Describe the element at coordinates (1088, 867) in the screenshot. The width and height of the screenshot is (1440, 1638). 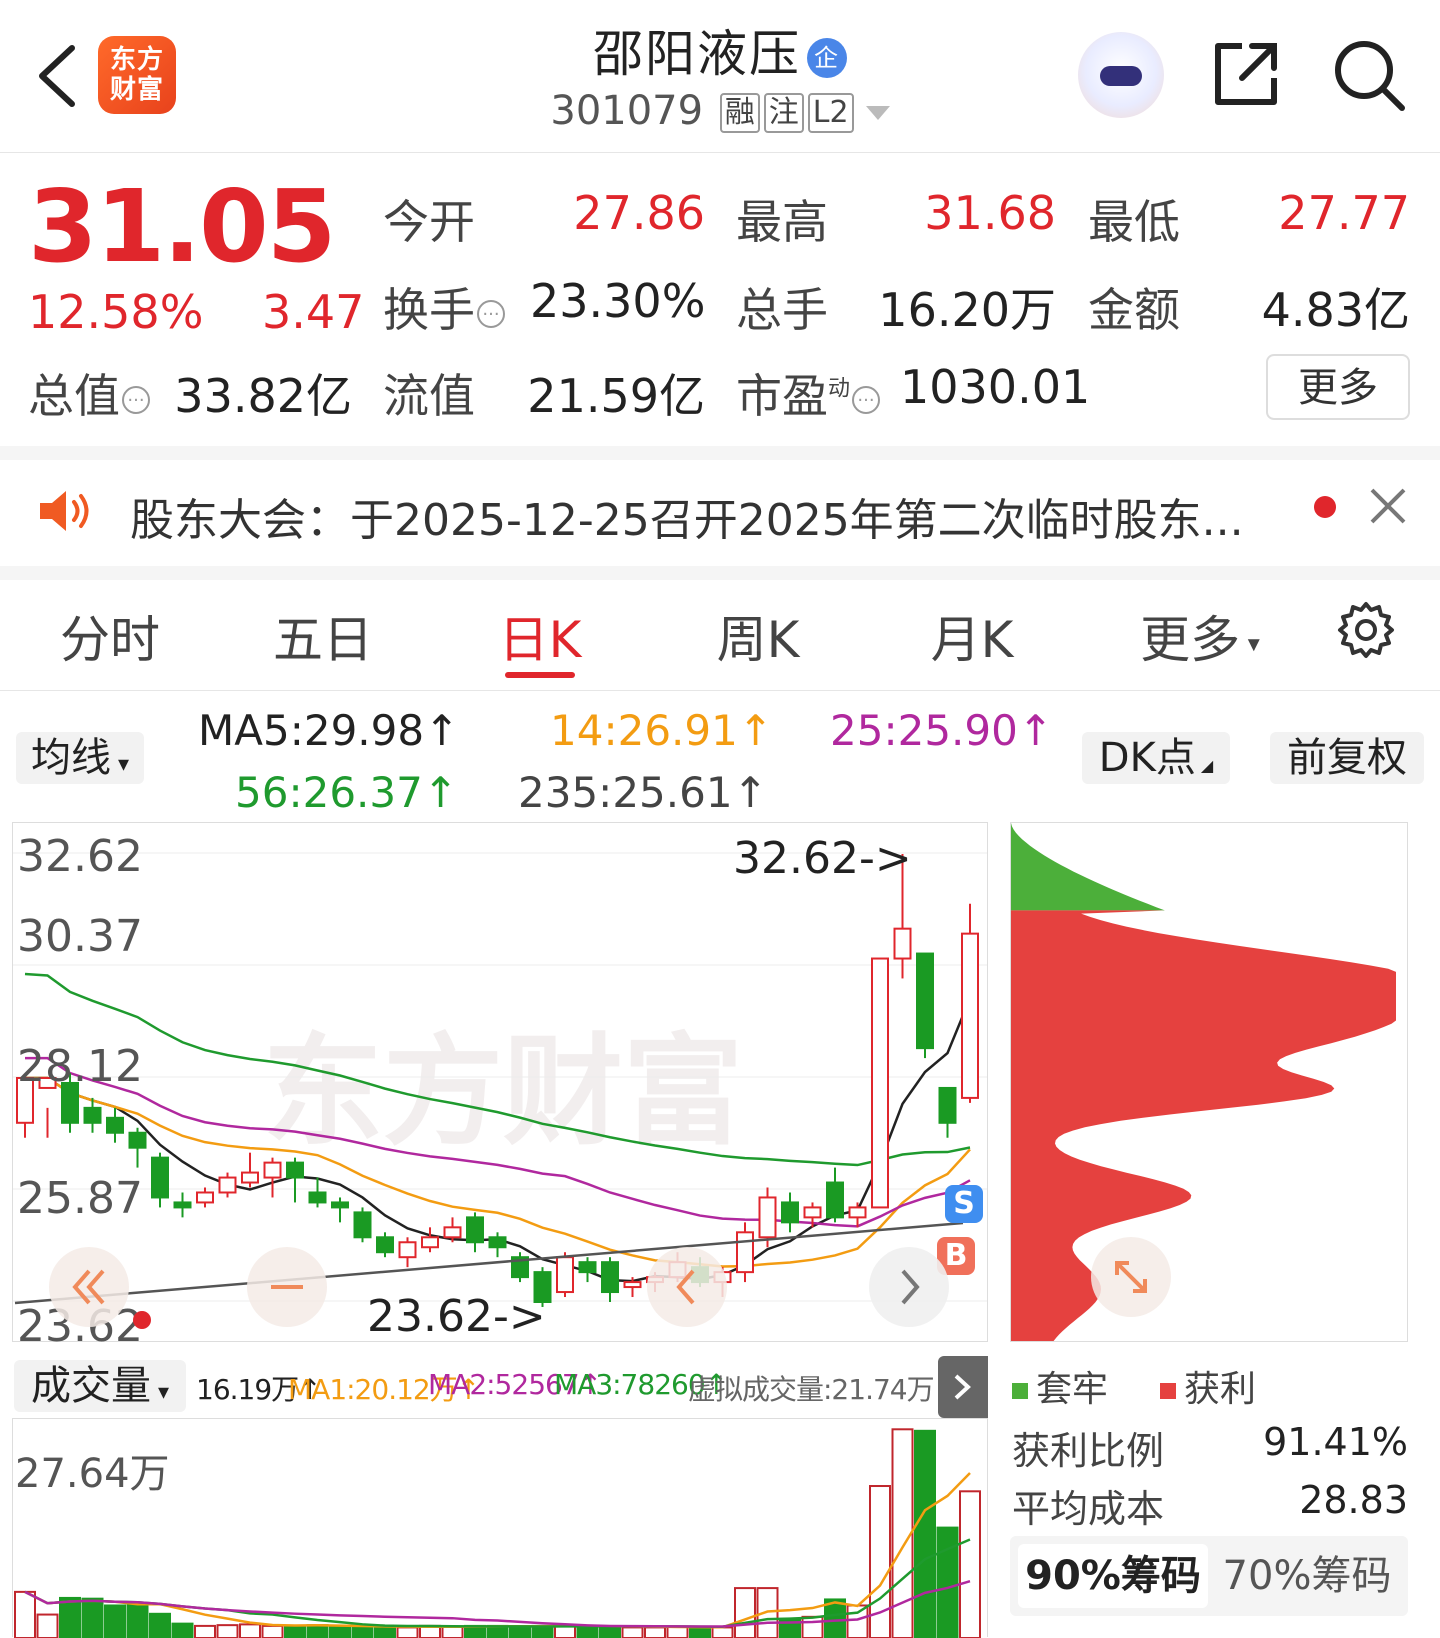
I see `chip-trapped-area` at that location.